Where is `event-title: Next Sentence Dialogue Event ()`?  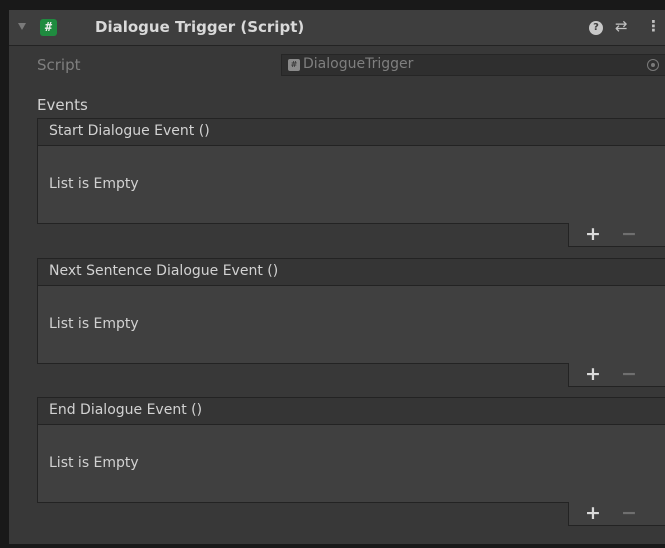
event-title: Next Sentence Dialogue Event () is located at coordinates (164, 271).